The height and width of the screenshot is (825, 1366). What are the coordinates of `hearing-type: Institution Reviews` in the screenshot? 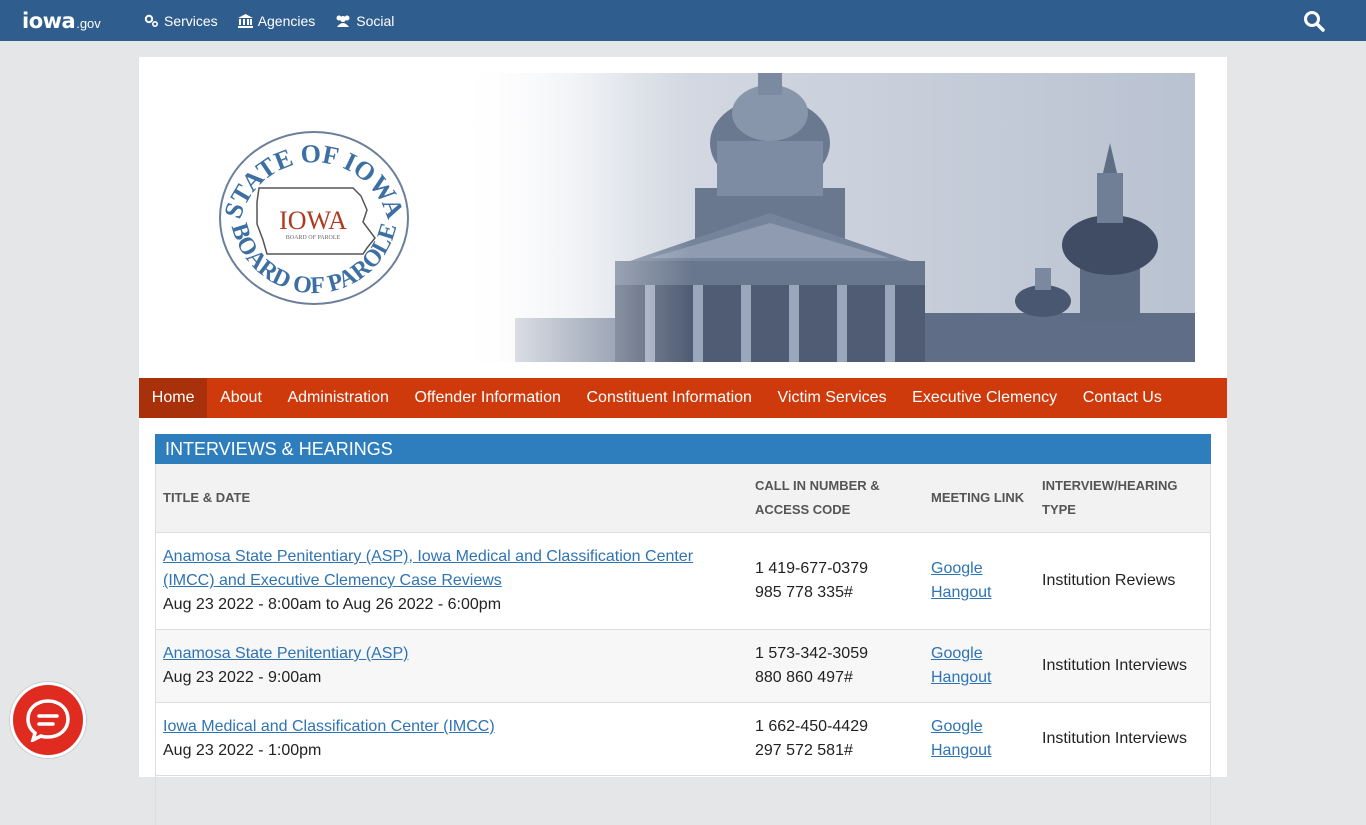 It's located at (1122, 581).